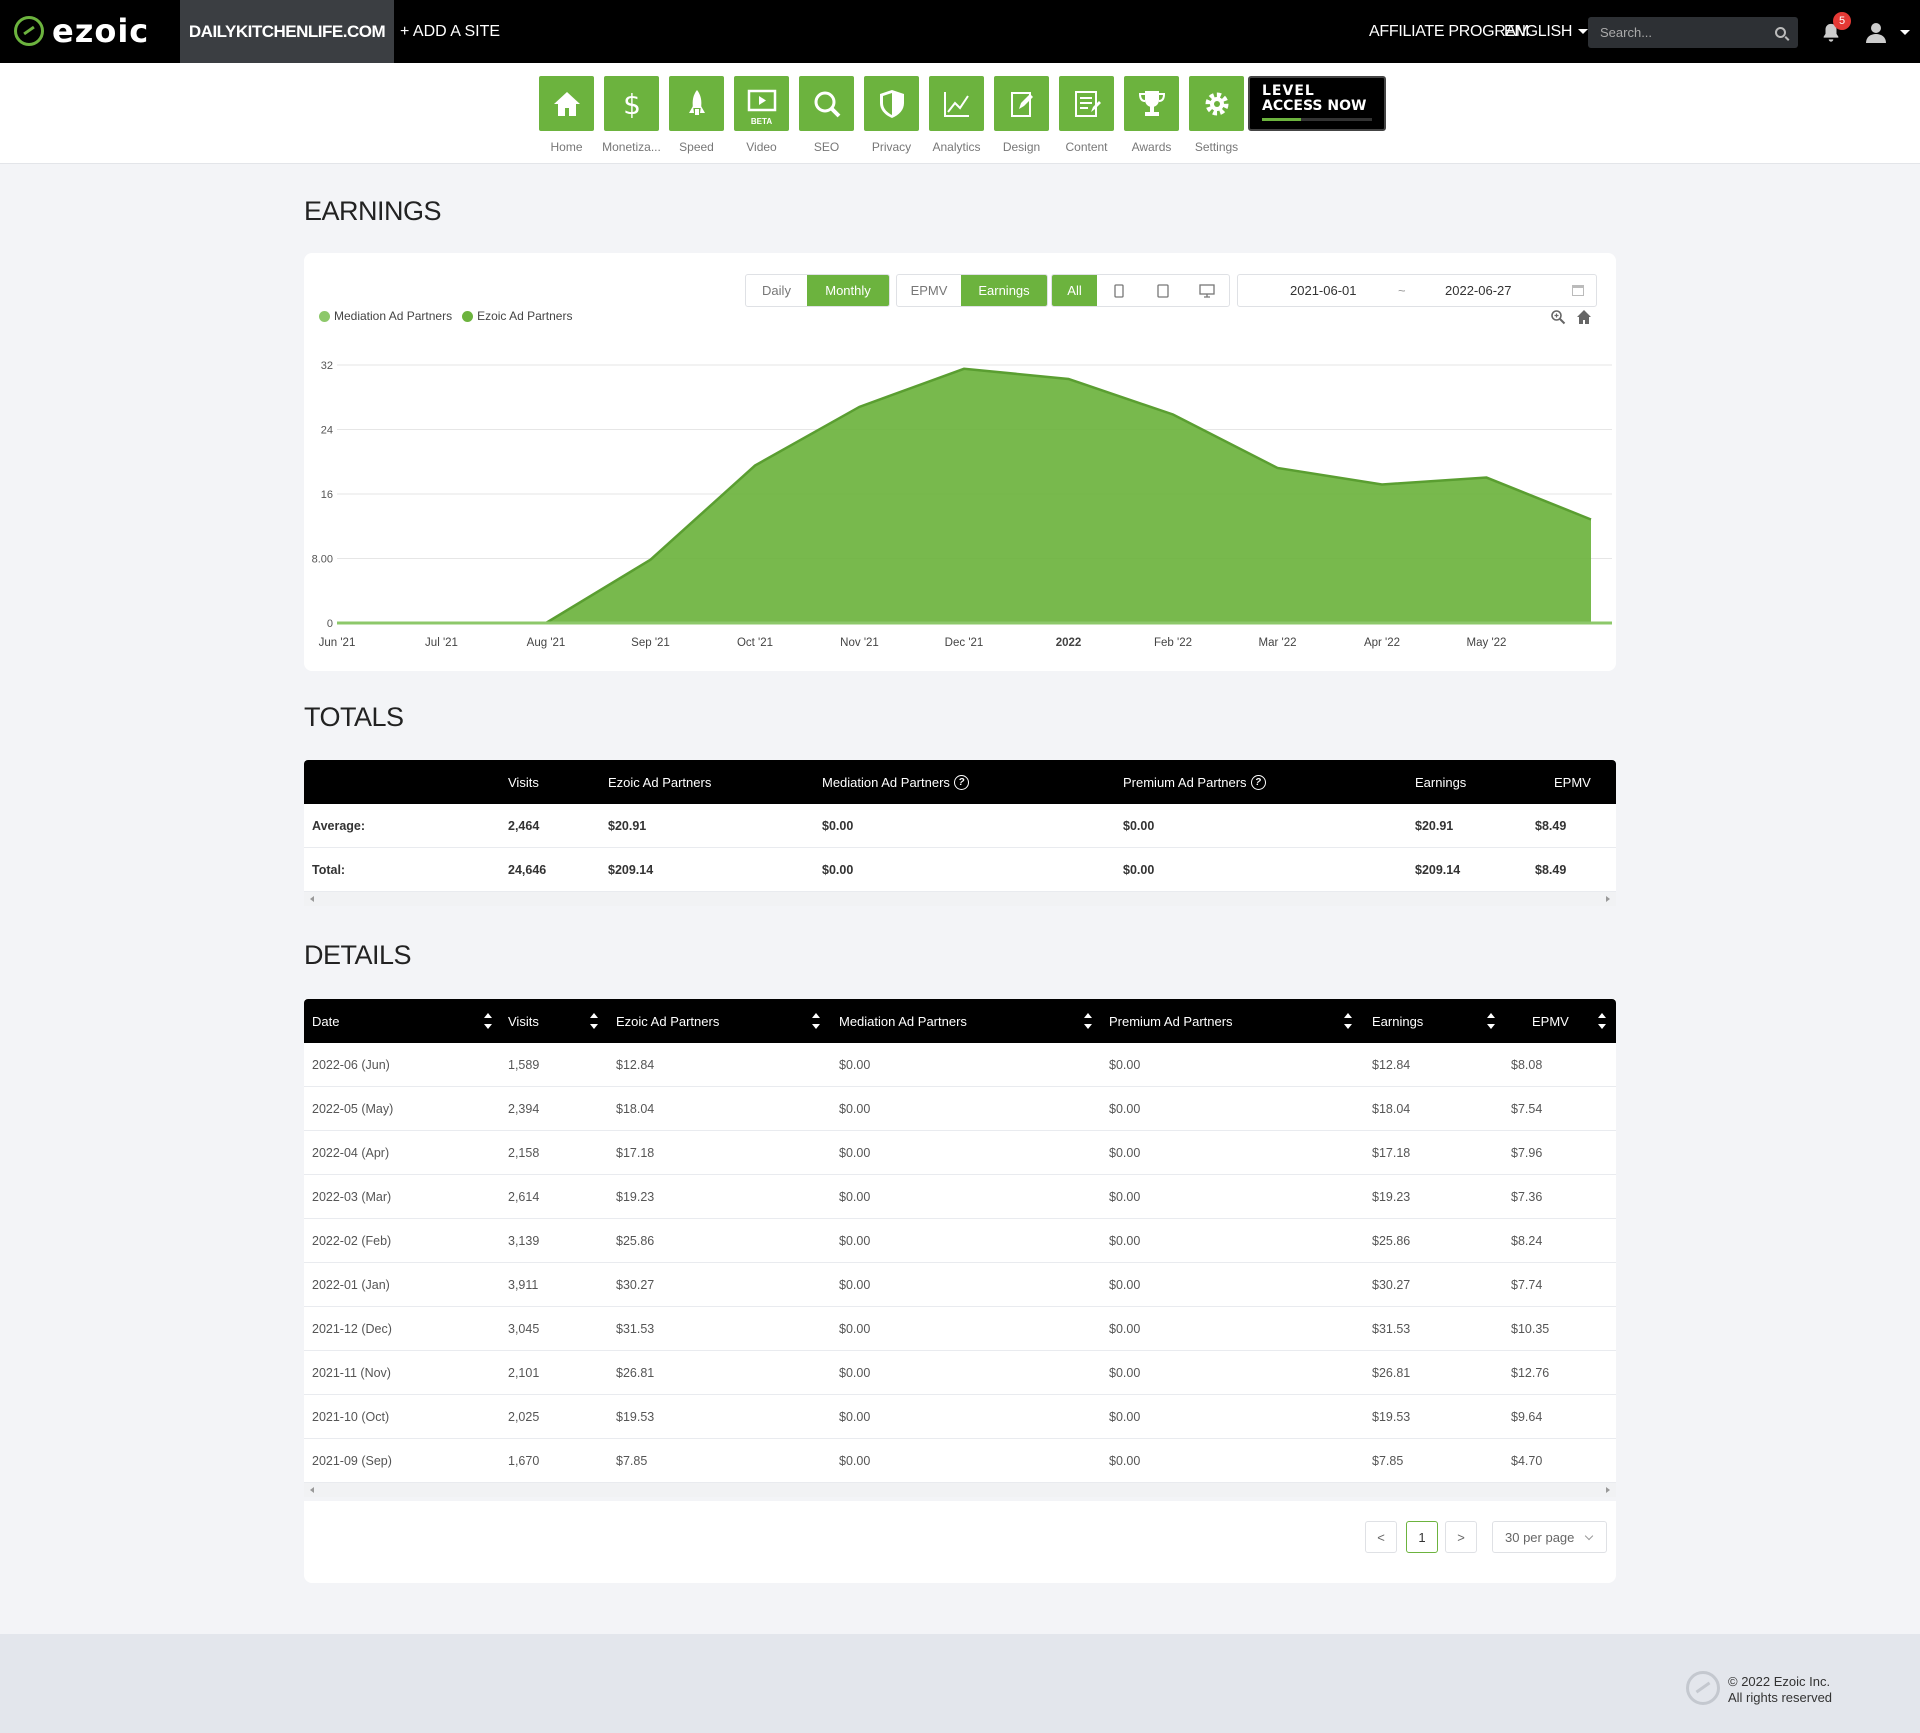  What do you see at coordinates (1216, 103) in the screenshot?
I see `settings-app-button` at bounding box center [1216, 103].